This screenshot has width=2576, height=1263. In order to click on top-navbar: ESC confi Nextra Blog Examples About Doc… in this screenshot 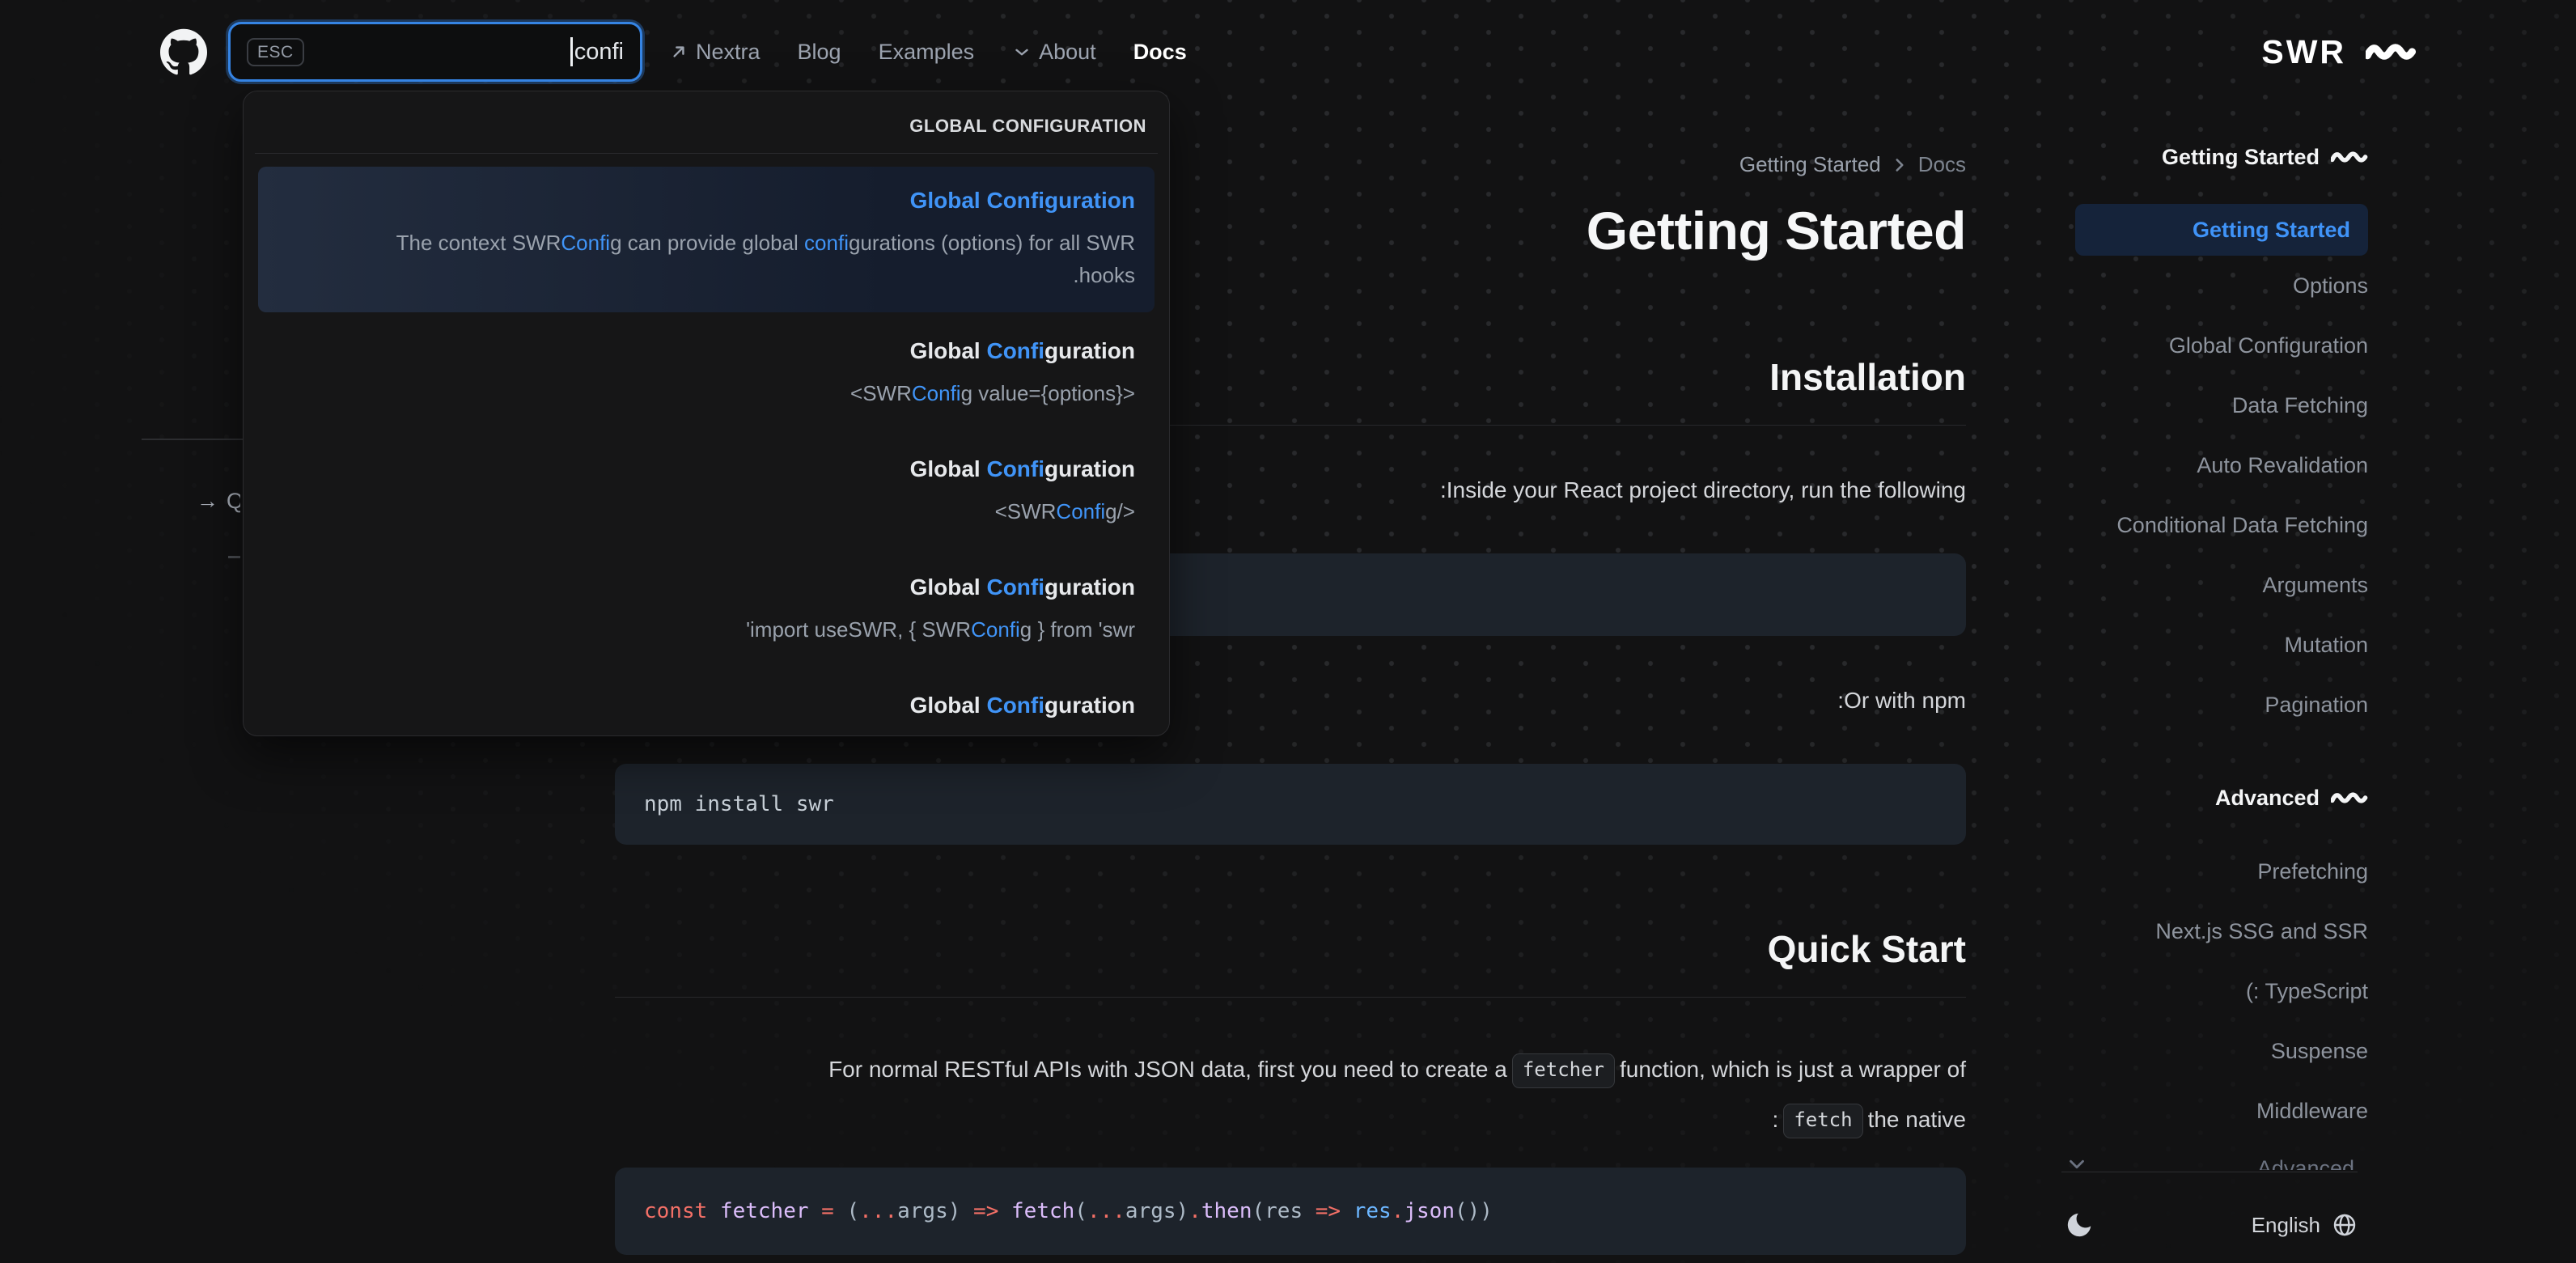, I will do `click(1288, 52)`.